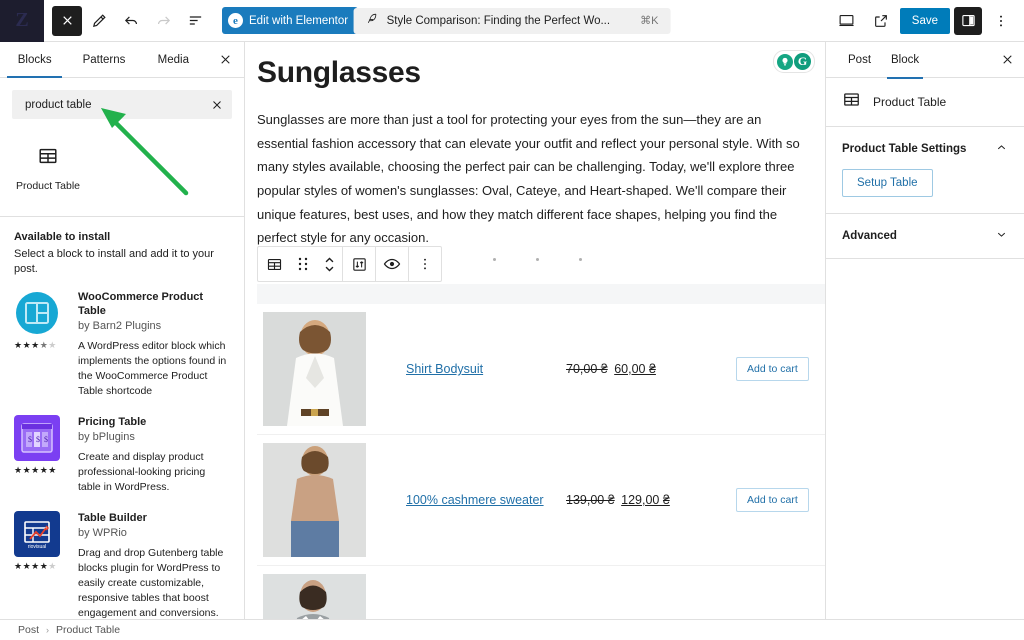 The width and height of the screenshot is (1024, 640). I want to click on tab-post: Post, so click(859, 60).